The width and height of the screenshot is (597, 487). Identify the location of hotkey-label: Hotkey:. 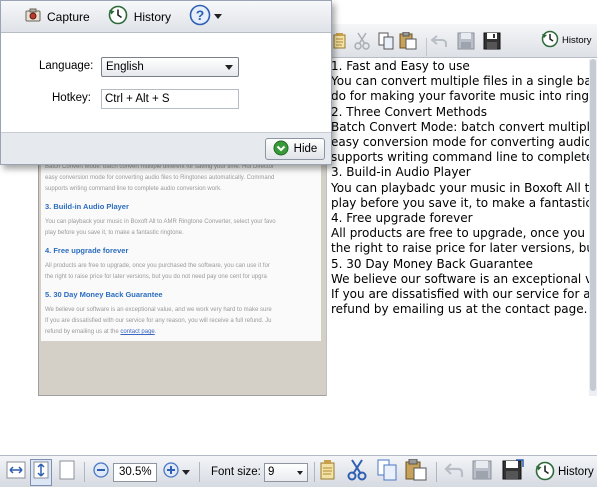
(71, 98).